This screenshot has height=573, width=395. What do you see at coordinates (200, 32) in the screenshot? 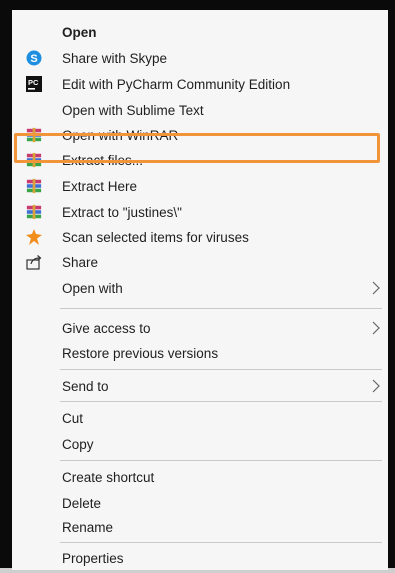
I see `menu-item-open: Open` at bounding box center [200, 32].